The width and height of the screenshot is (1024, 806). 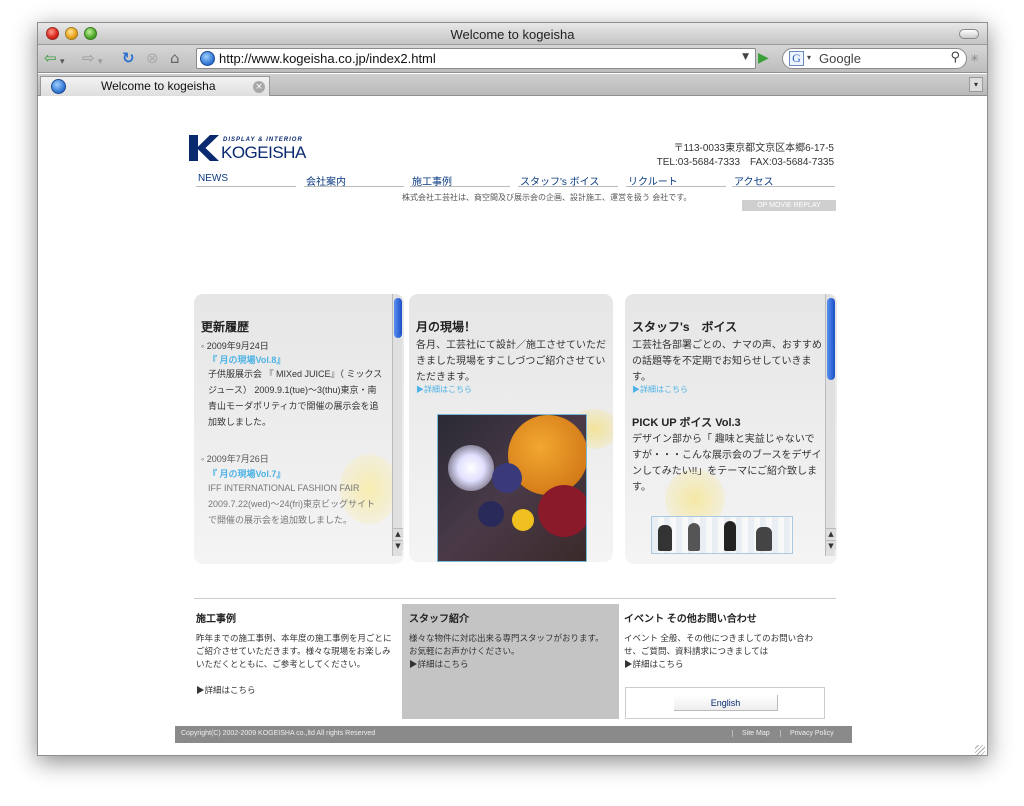 I want to click on nav-news: NEWS, so click(x=213, y=178).